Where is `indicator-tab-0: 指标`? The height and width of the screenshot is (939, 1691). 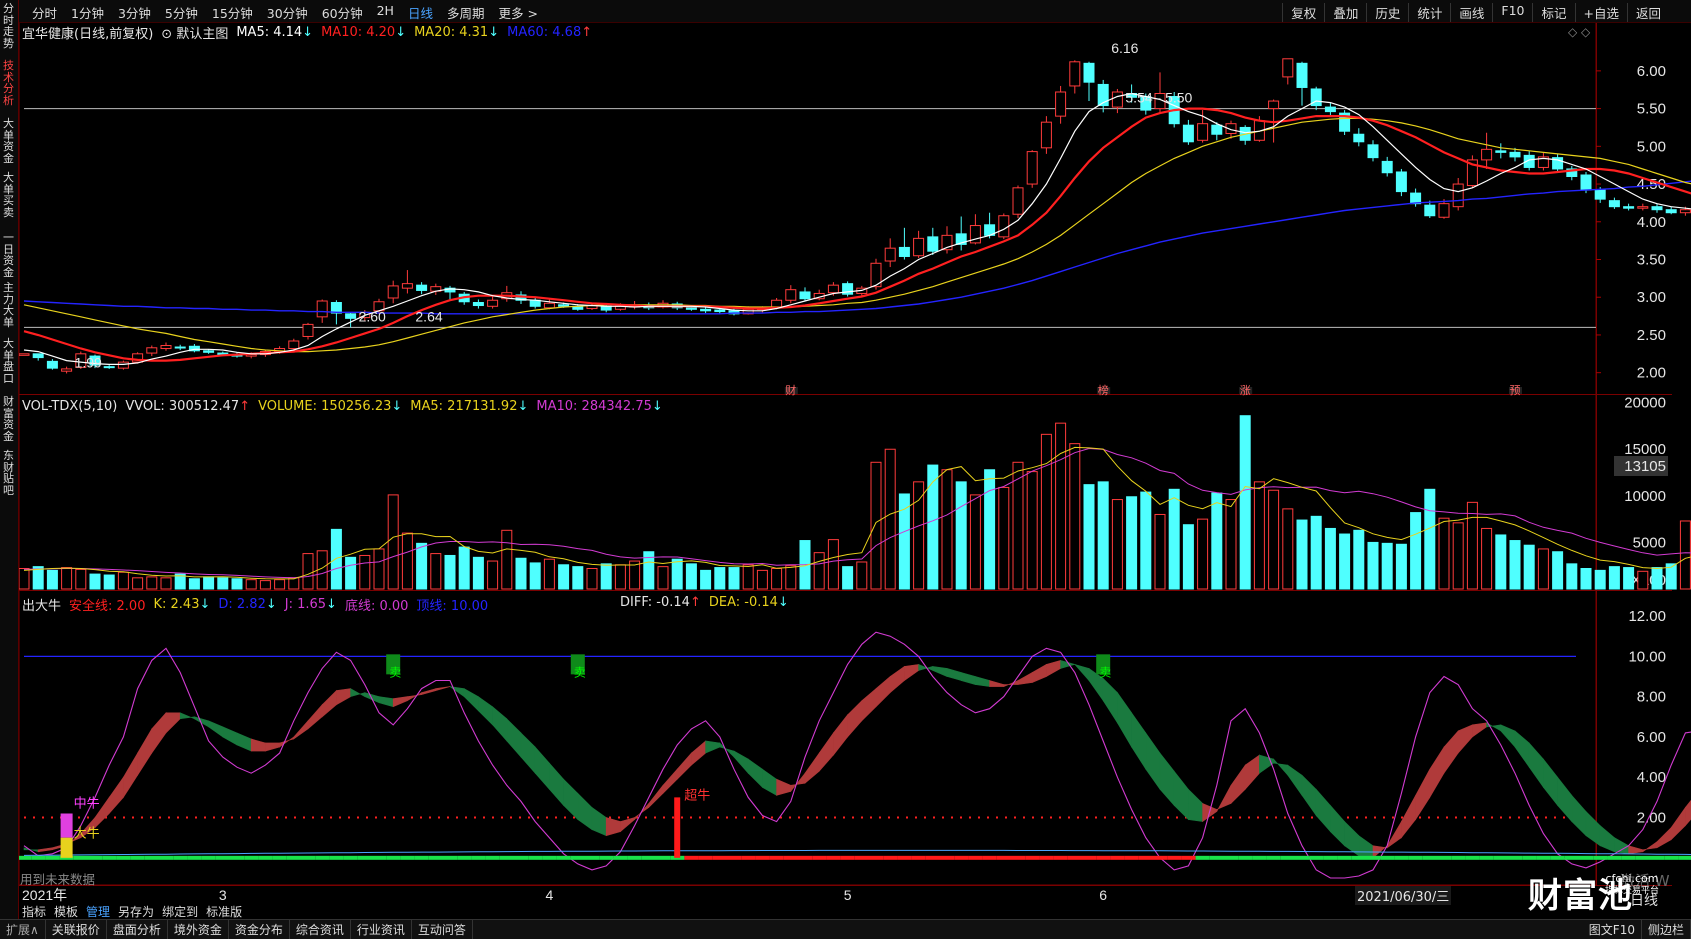 indicator-tab-0: 指标 is located at coordinates (34, 911).